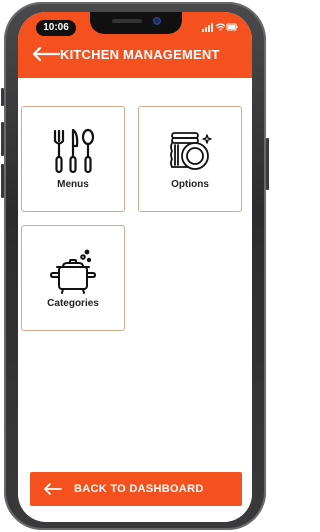 This screenshot has height=532, width=320. What do you see at coordinates (139, 489) in the screenshot?
I see `back-to-dashboard-label: BACK TO DASHBOARD` at bounding box center [139, 489].